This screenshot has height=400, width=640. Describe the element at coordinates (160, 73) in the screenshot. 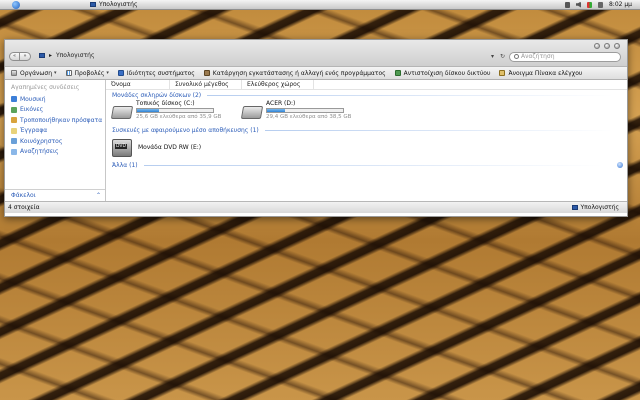

I see `system-properties-label: Ιδιότητες συστήματος` at that location.